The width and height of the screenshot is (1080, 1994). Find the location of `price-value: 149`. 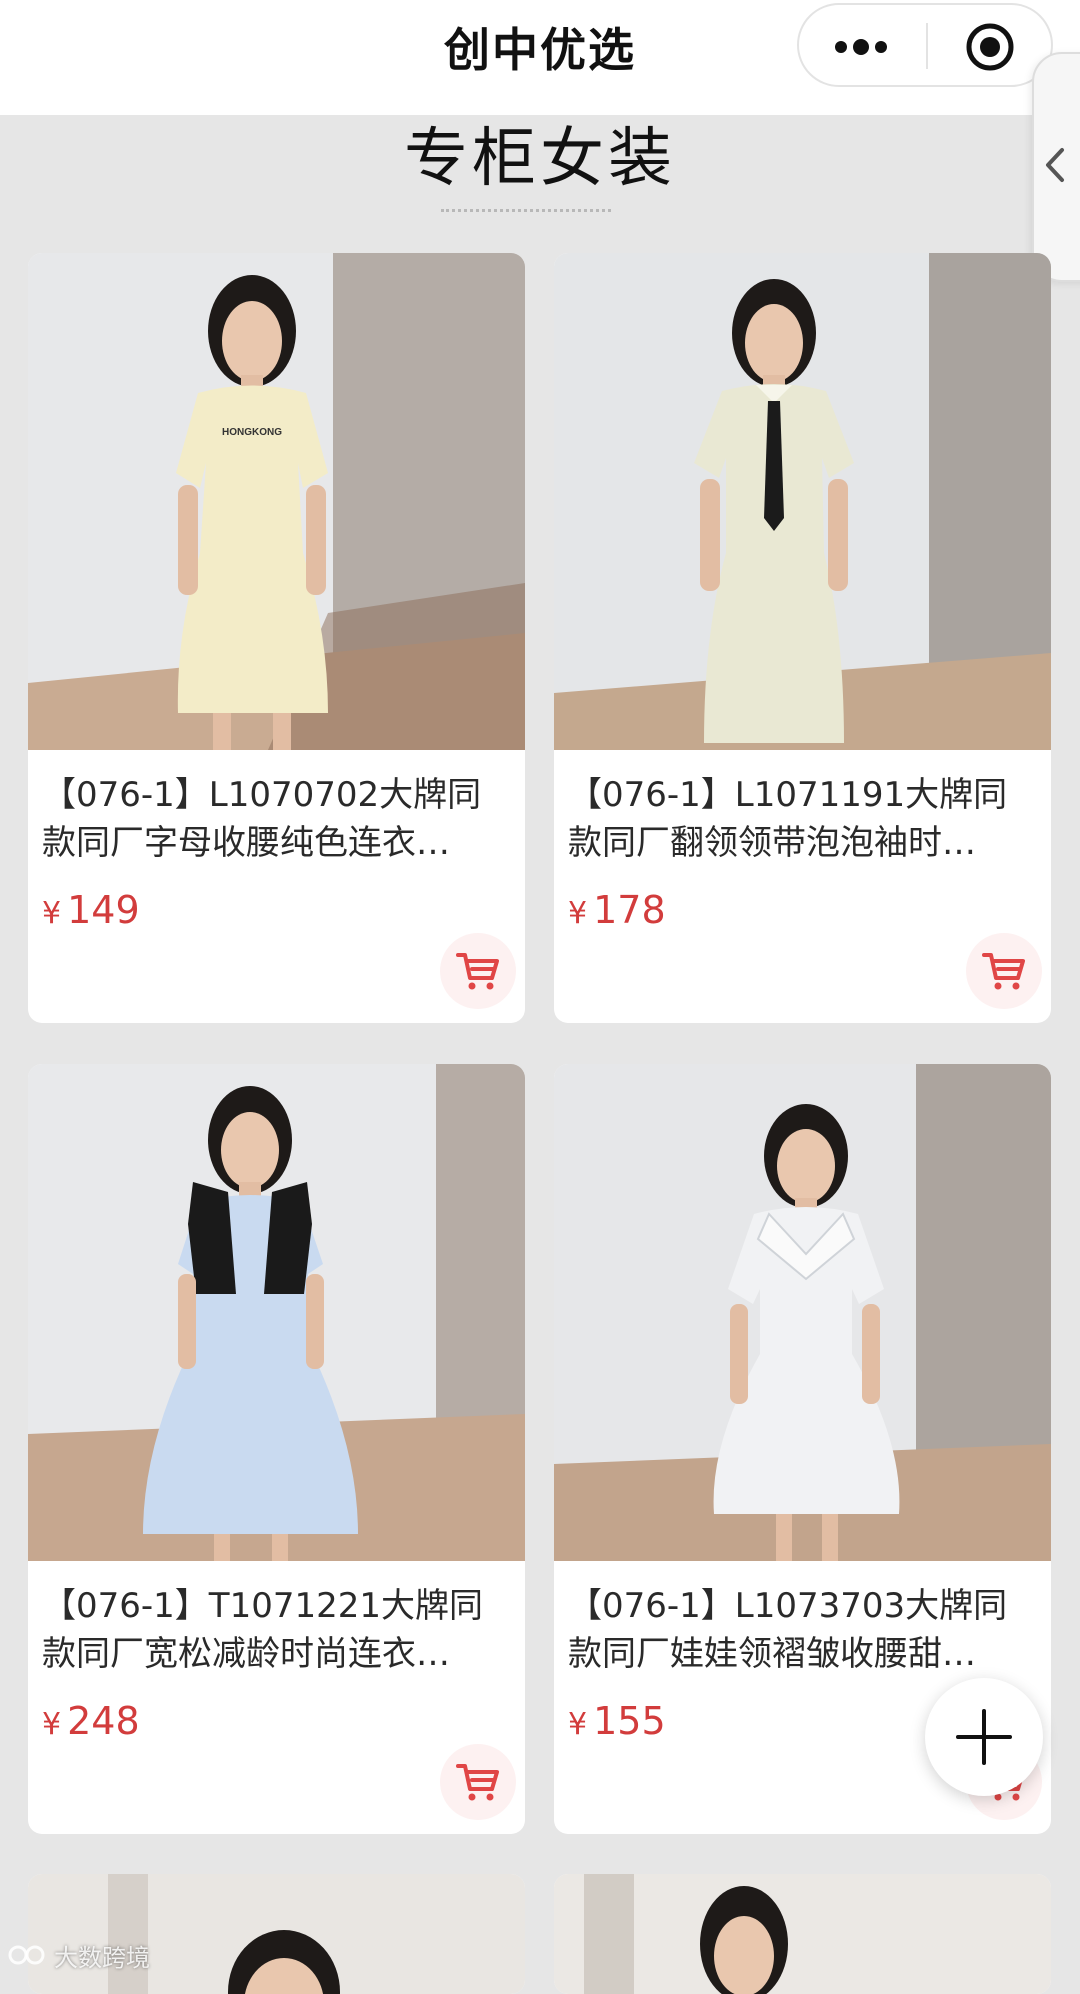

price-value: 149 is located at coordinates (103, 910).